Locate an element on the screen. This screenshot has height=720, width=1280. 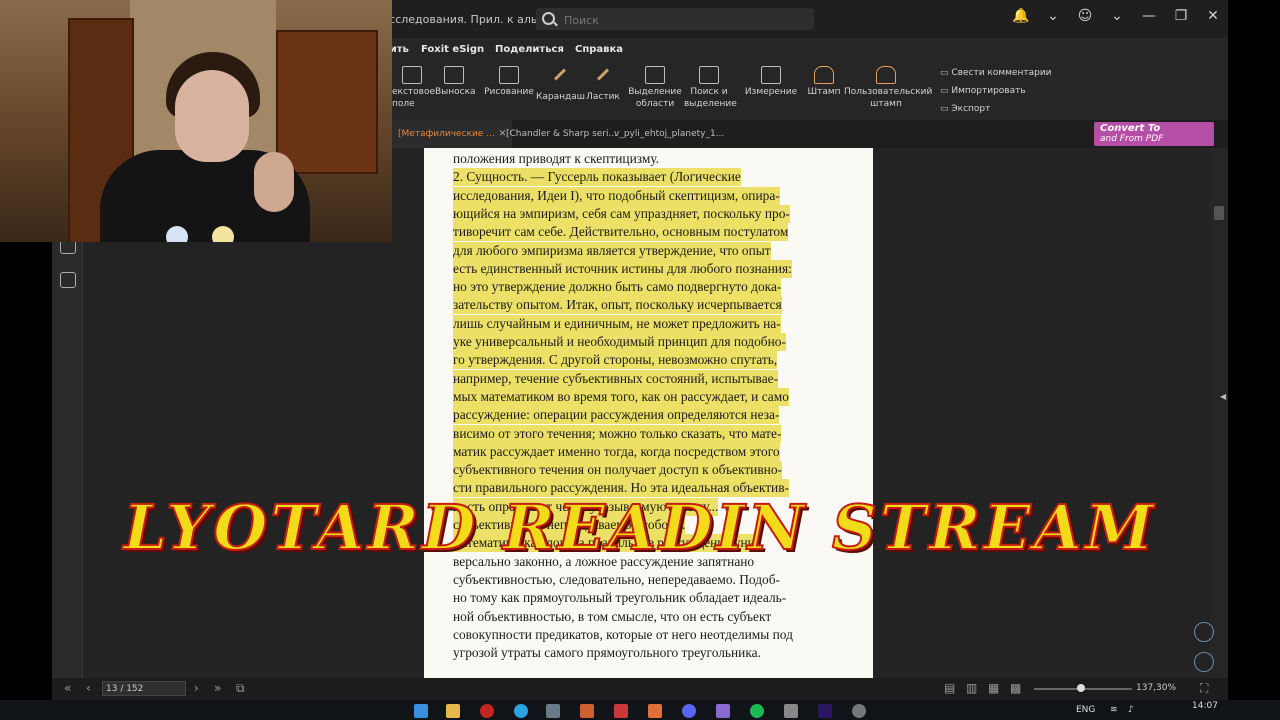
ribbon-eraser-button: Ластик is located at coordinates (603, 84).